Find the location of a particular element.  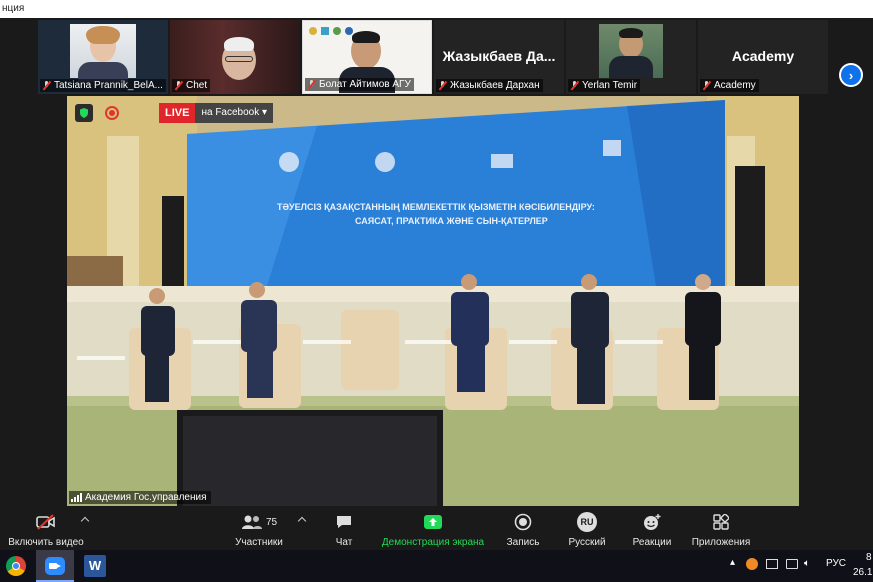

participant-display-name: Academy is located at coordinates (763, 56).